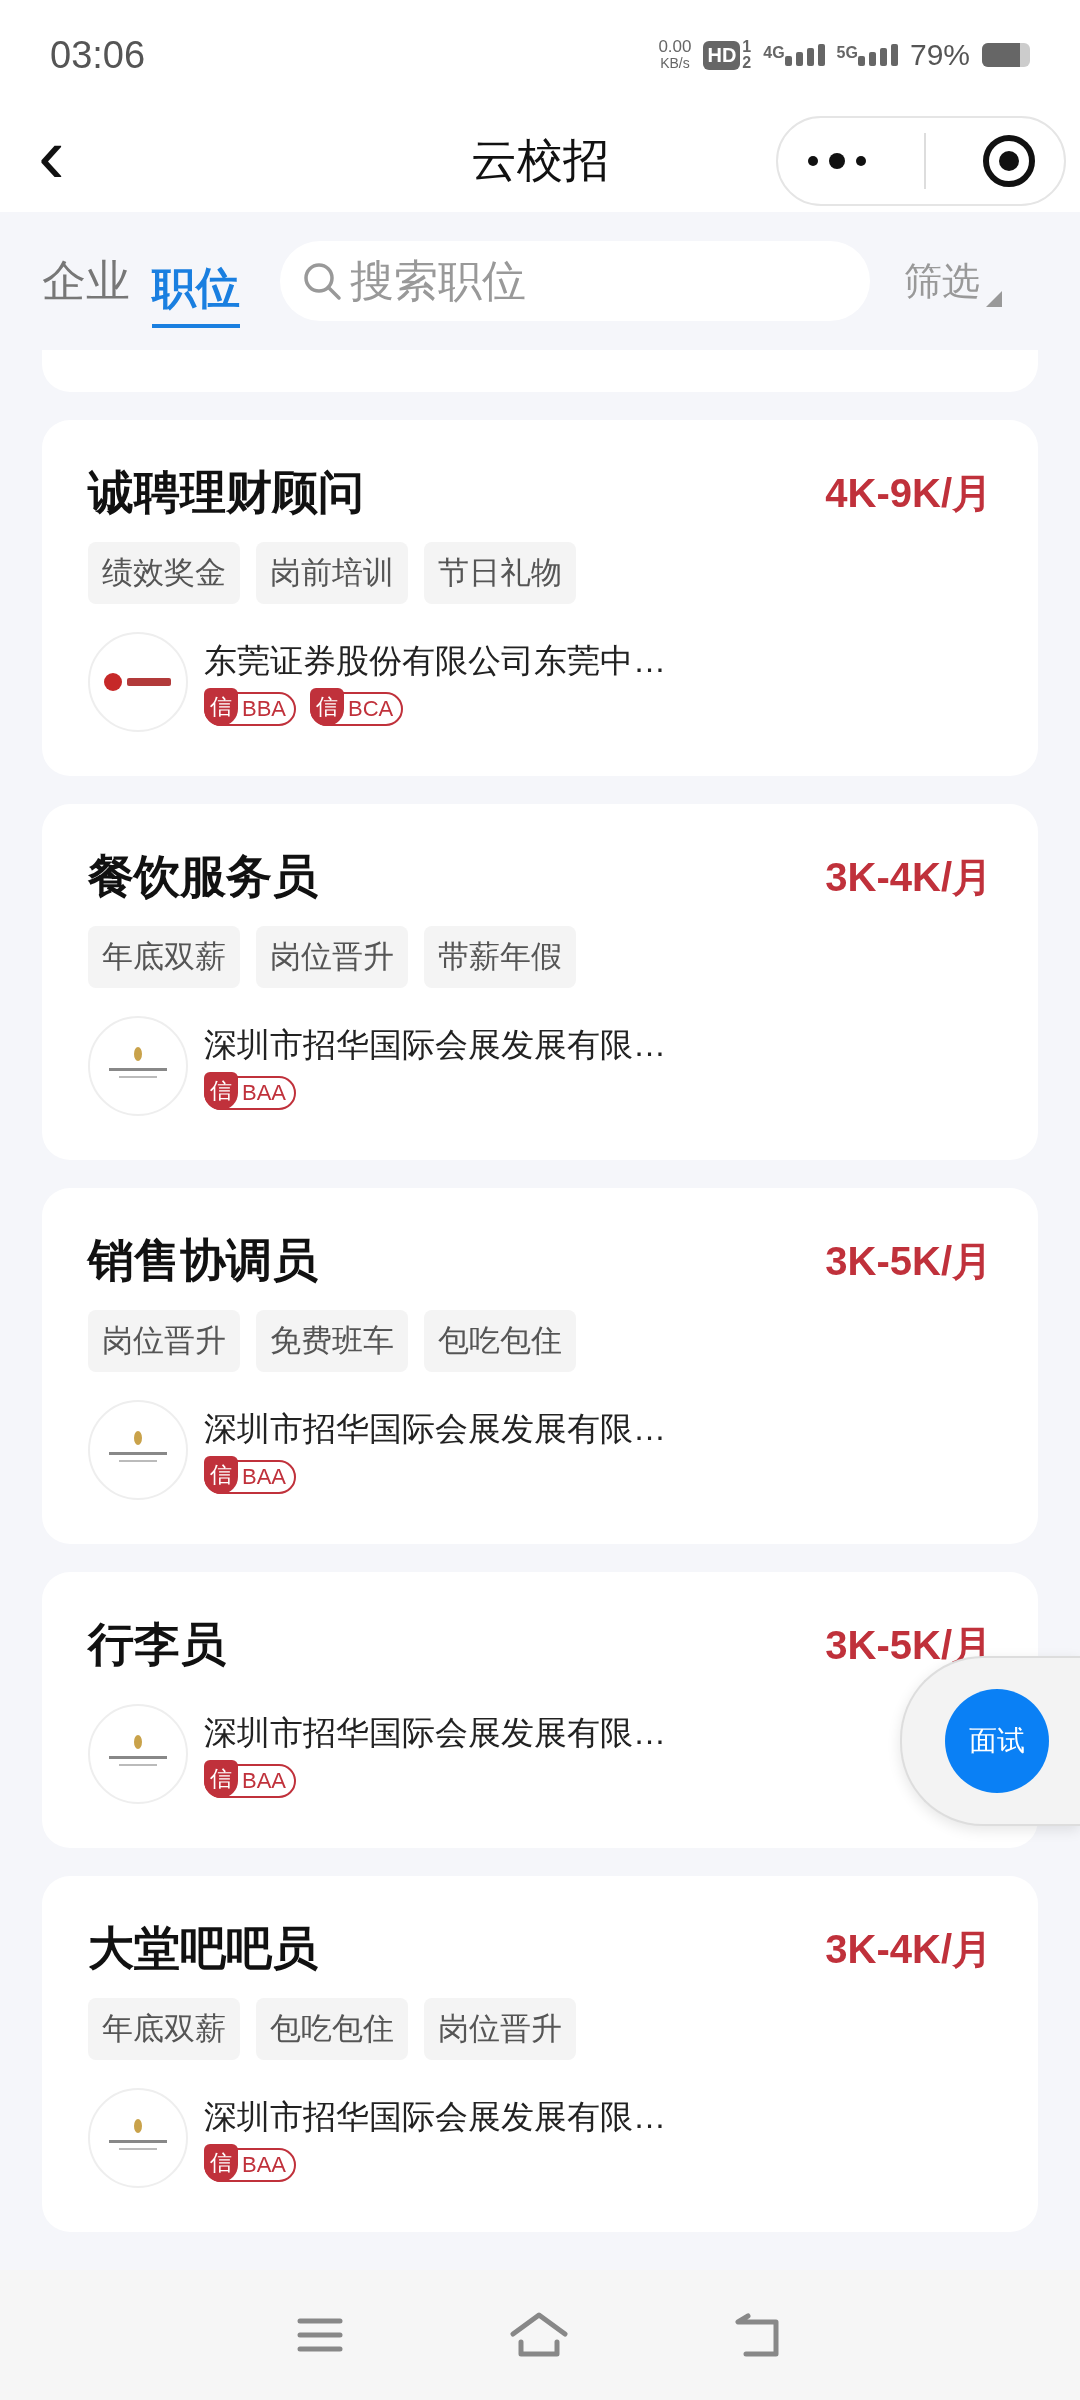  Describe the element at coordinates (747, 63) in the screenshot. I see `sim-number: 2` at that location.